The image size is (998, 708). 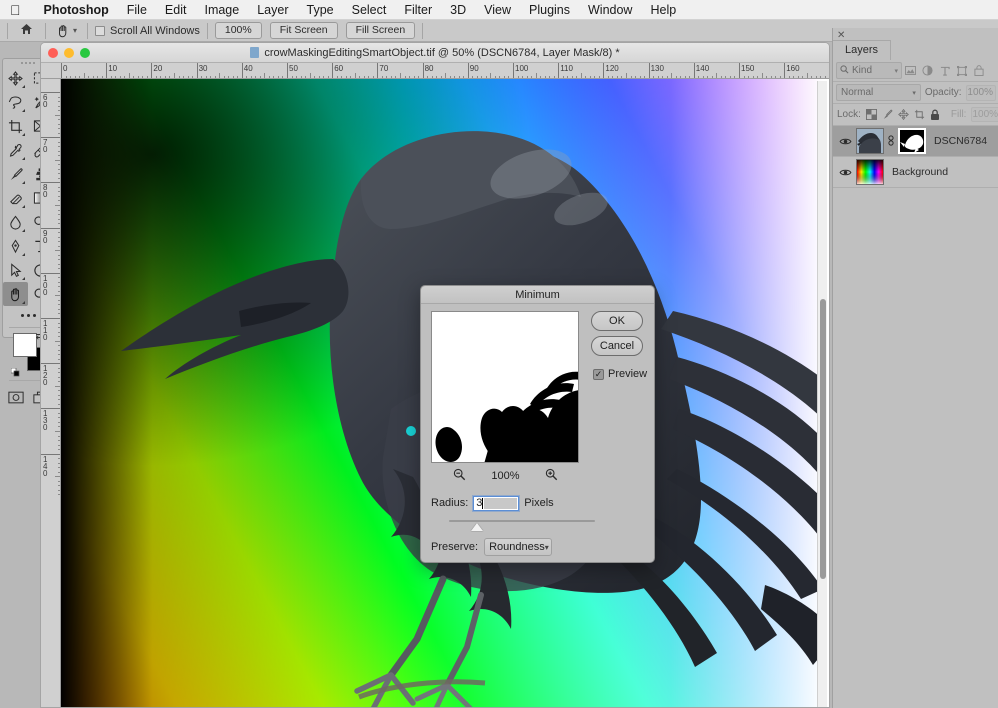 I want to click on zoom-window-button, so click(x=85, y=53).